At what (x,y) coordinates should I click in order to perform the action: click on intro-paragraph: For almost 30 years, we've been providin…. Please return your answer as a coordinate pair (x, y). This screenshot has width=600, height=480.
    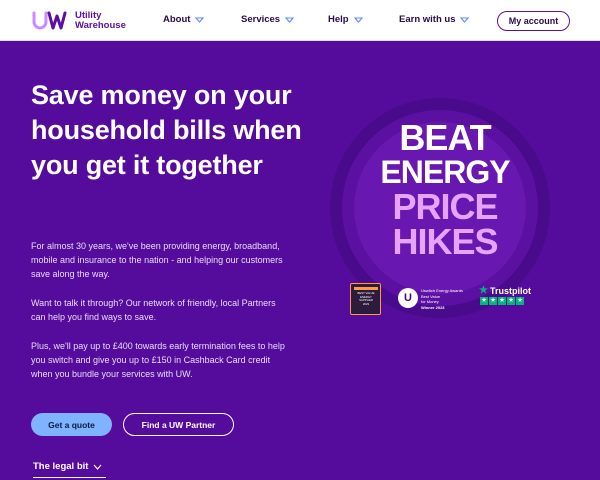
    Looking at the image, I should click on (157, 260).